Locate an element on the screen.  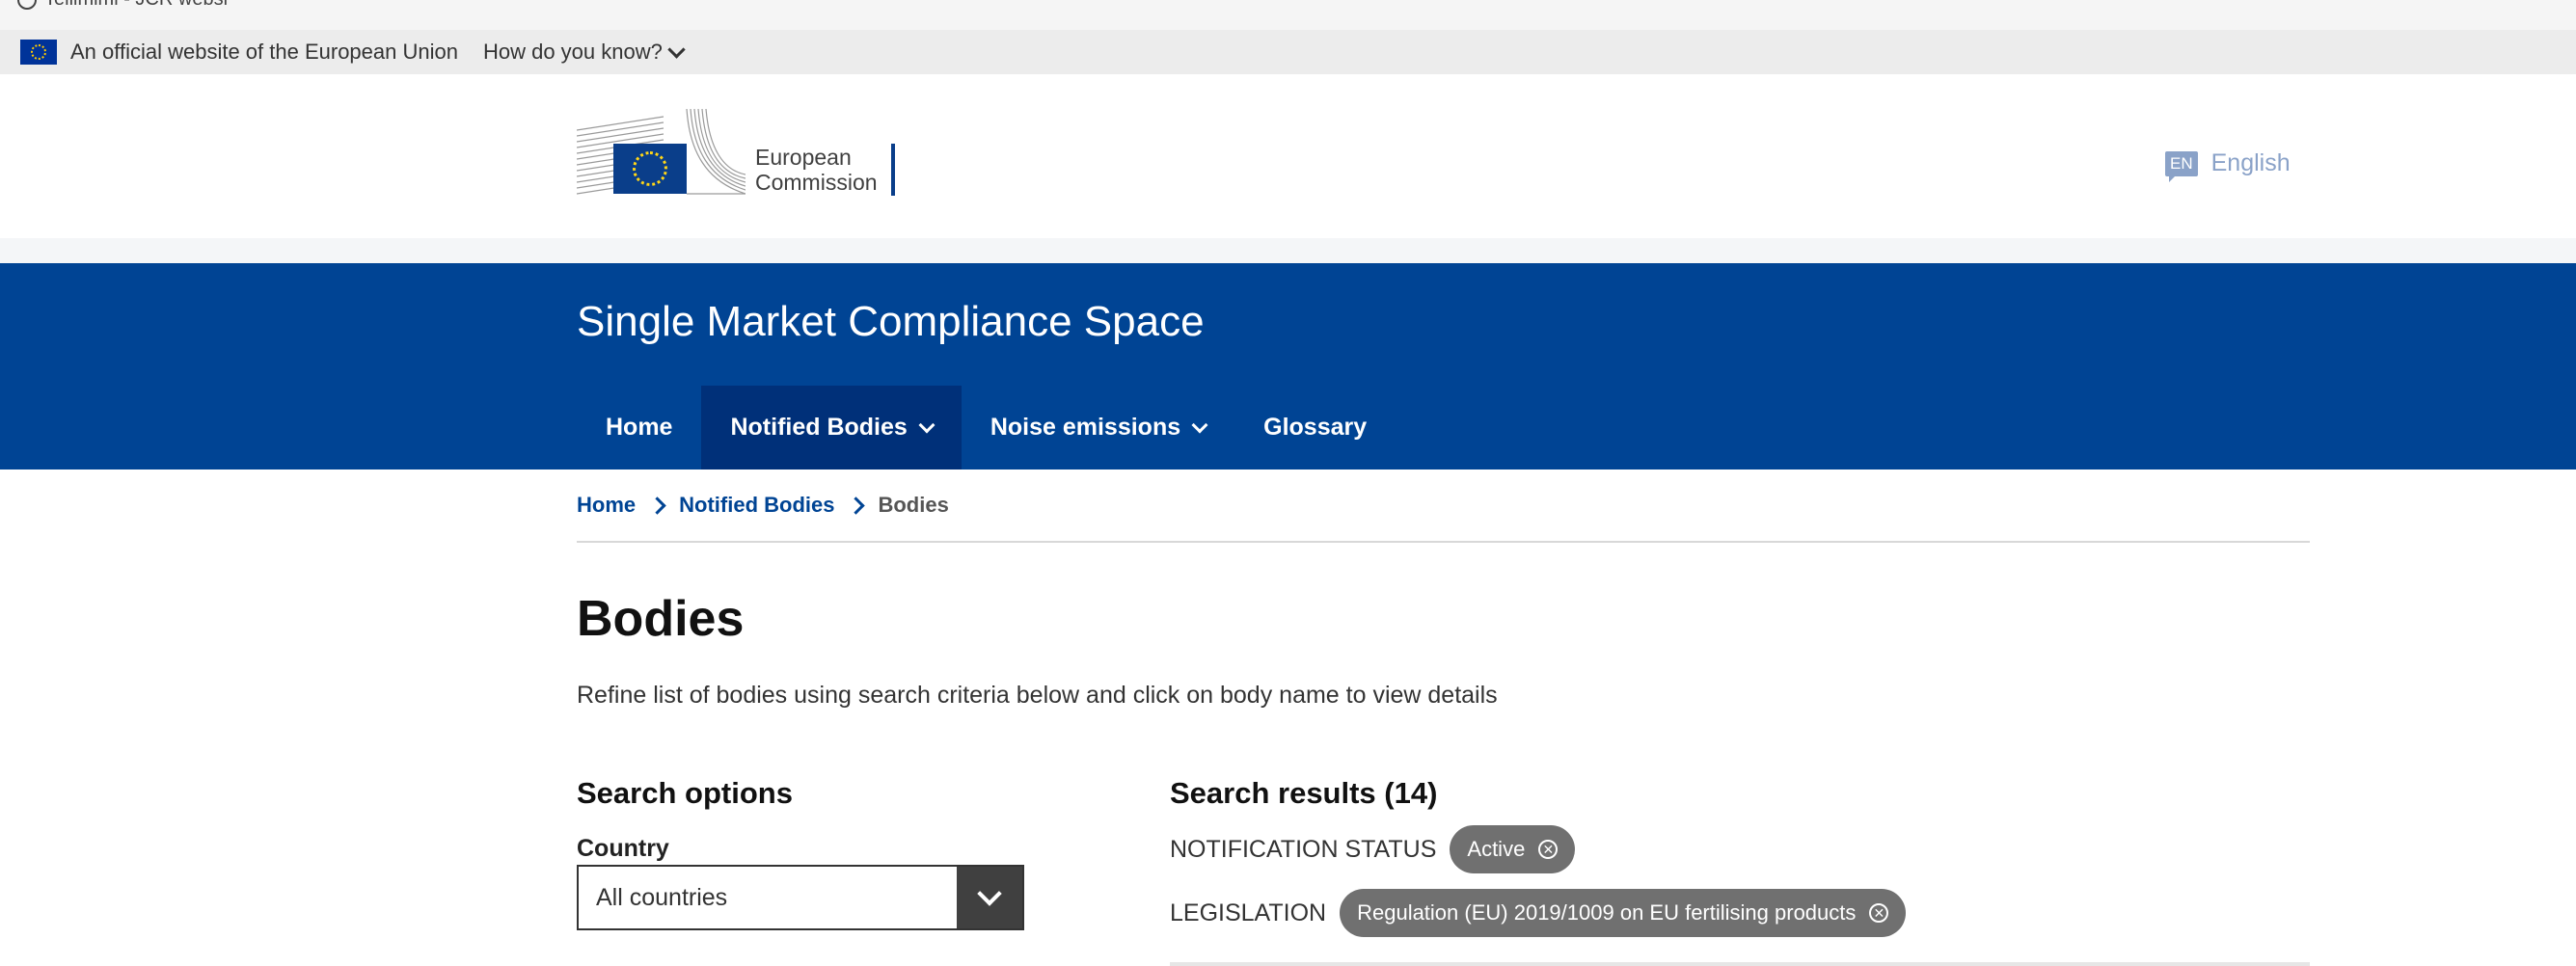
filter-chip-active: Active ✕ is located at coordinates (1513, 849).